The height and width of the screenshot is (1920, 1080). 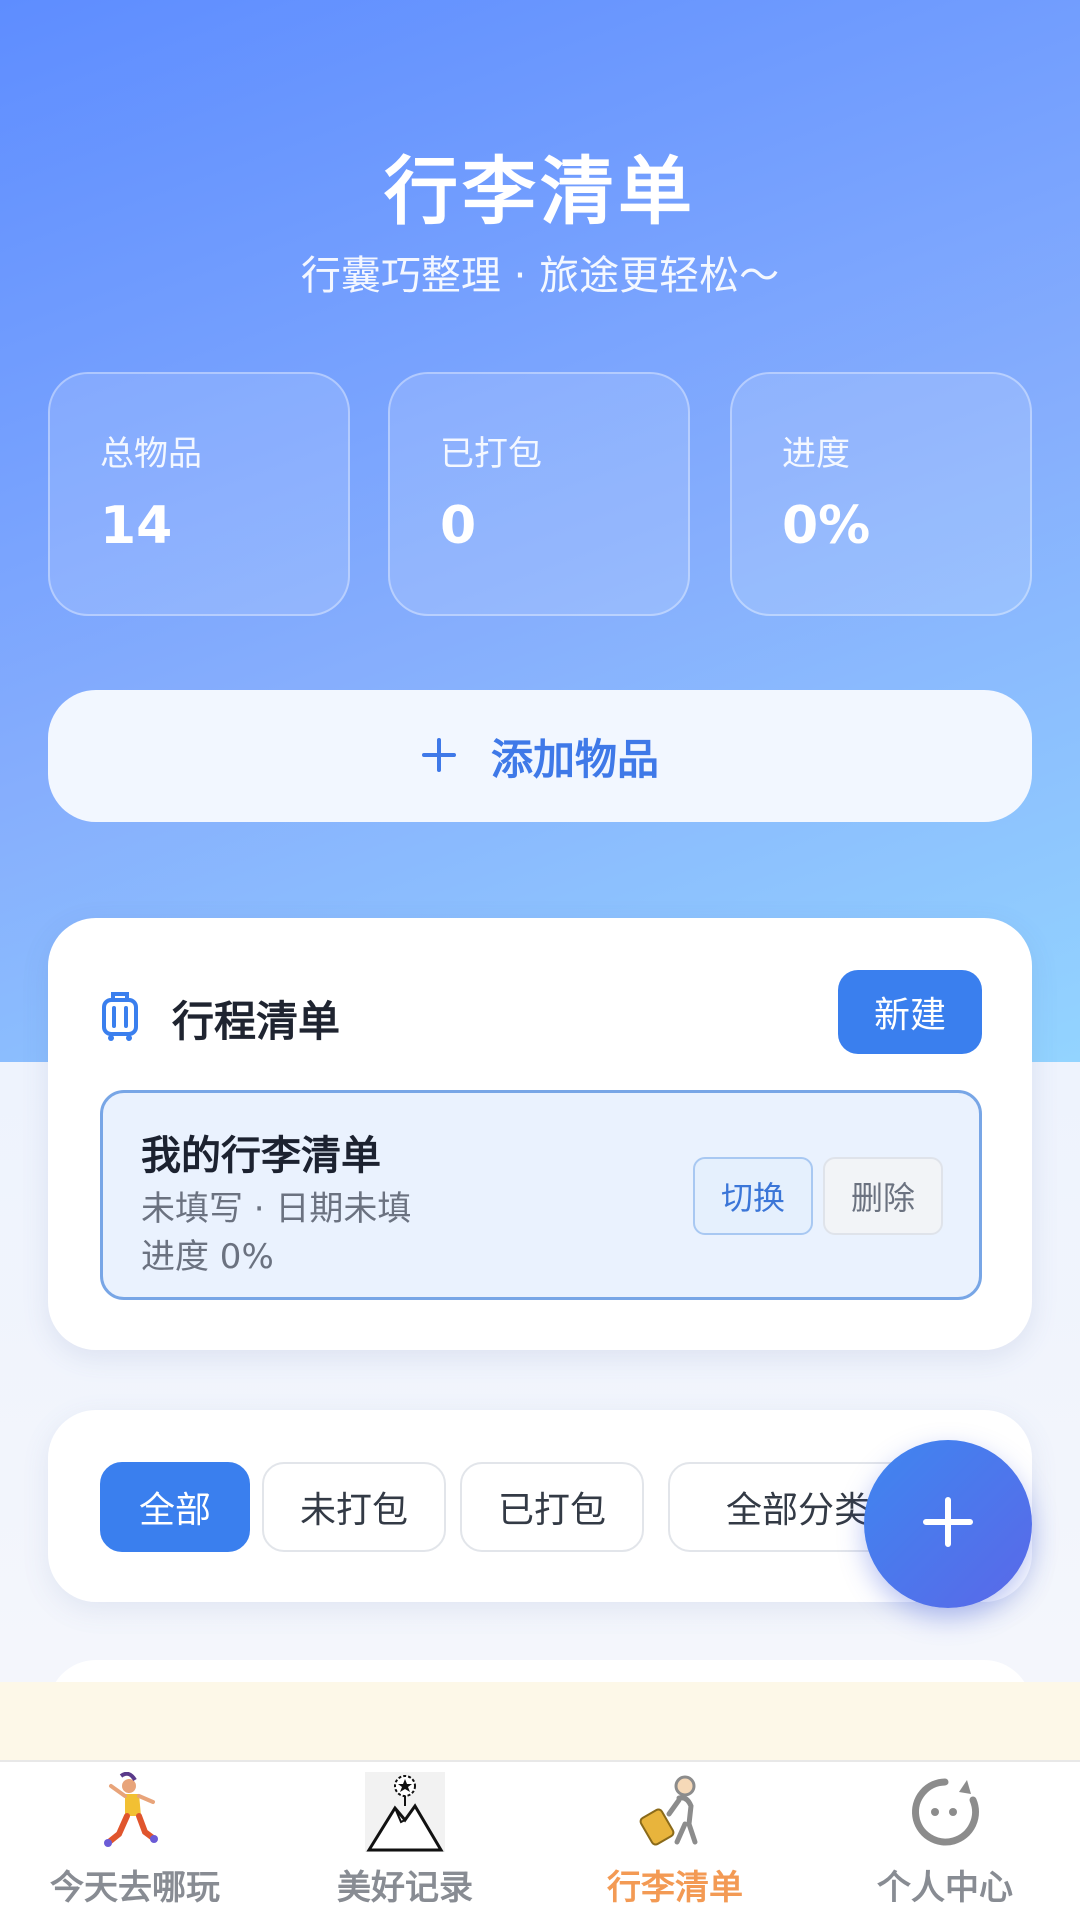 I want to click on stat-total-items: 总物品 14, so click(x=199, y=494).